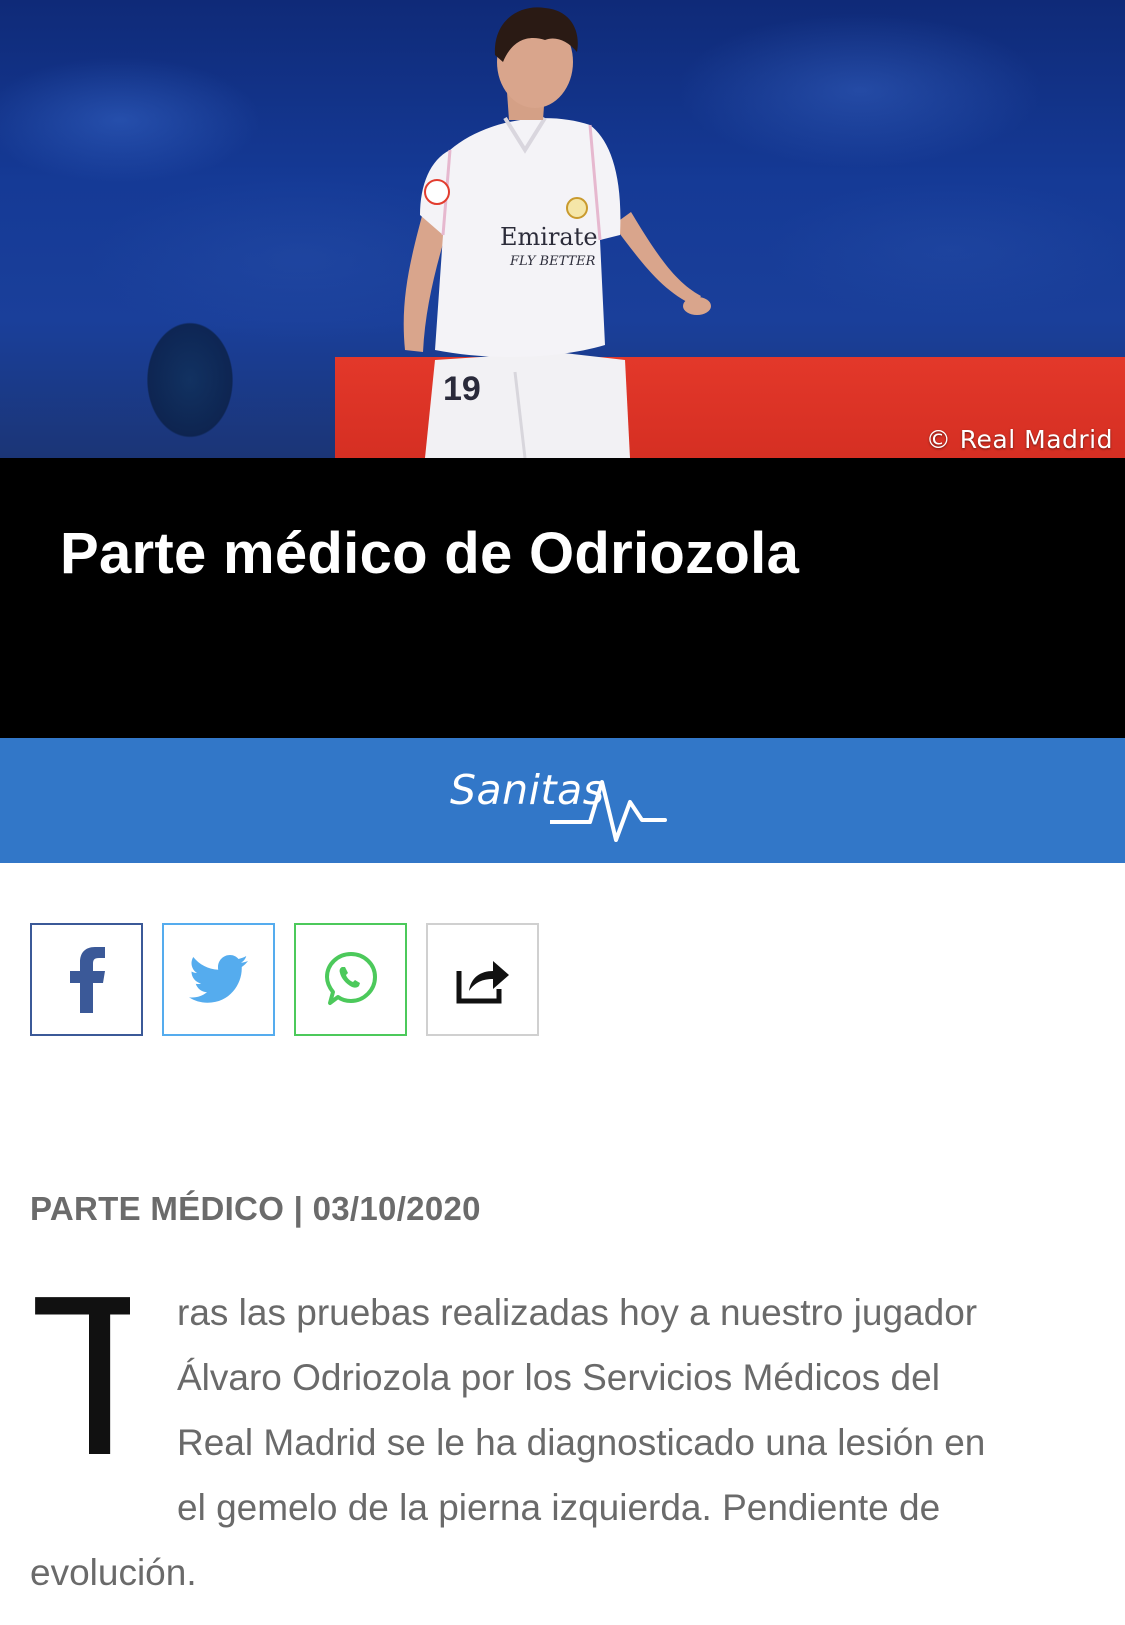 This screenshot has height=1625, width=1125. Describe the element at coordinates (1019, 439) in the screenshot. I see `photo-credit: © Real Madrid` at that location.